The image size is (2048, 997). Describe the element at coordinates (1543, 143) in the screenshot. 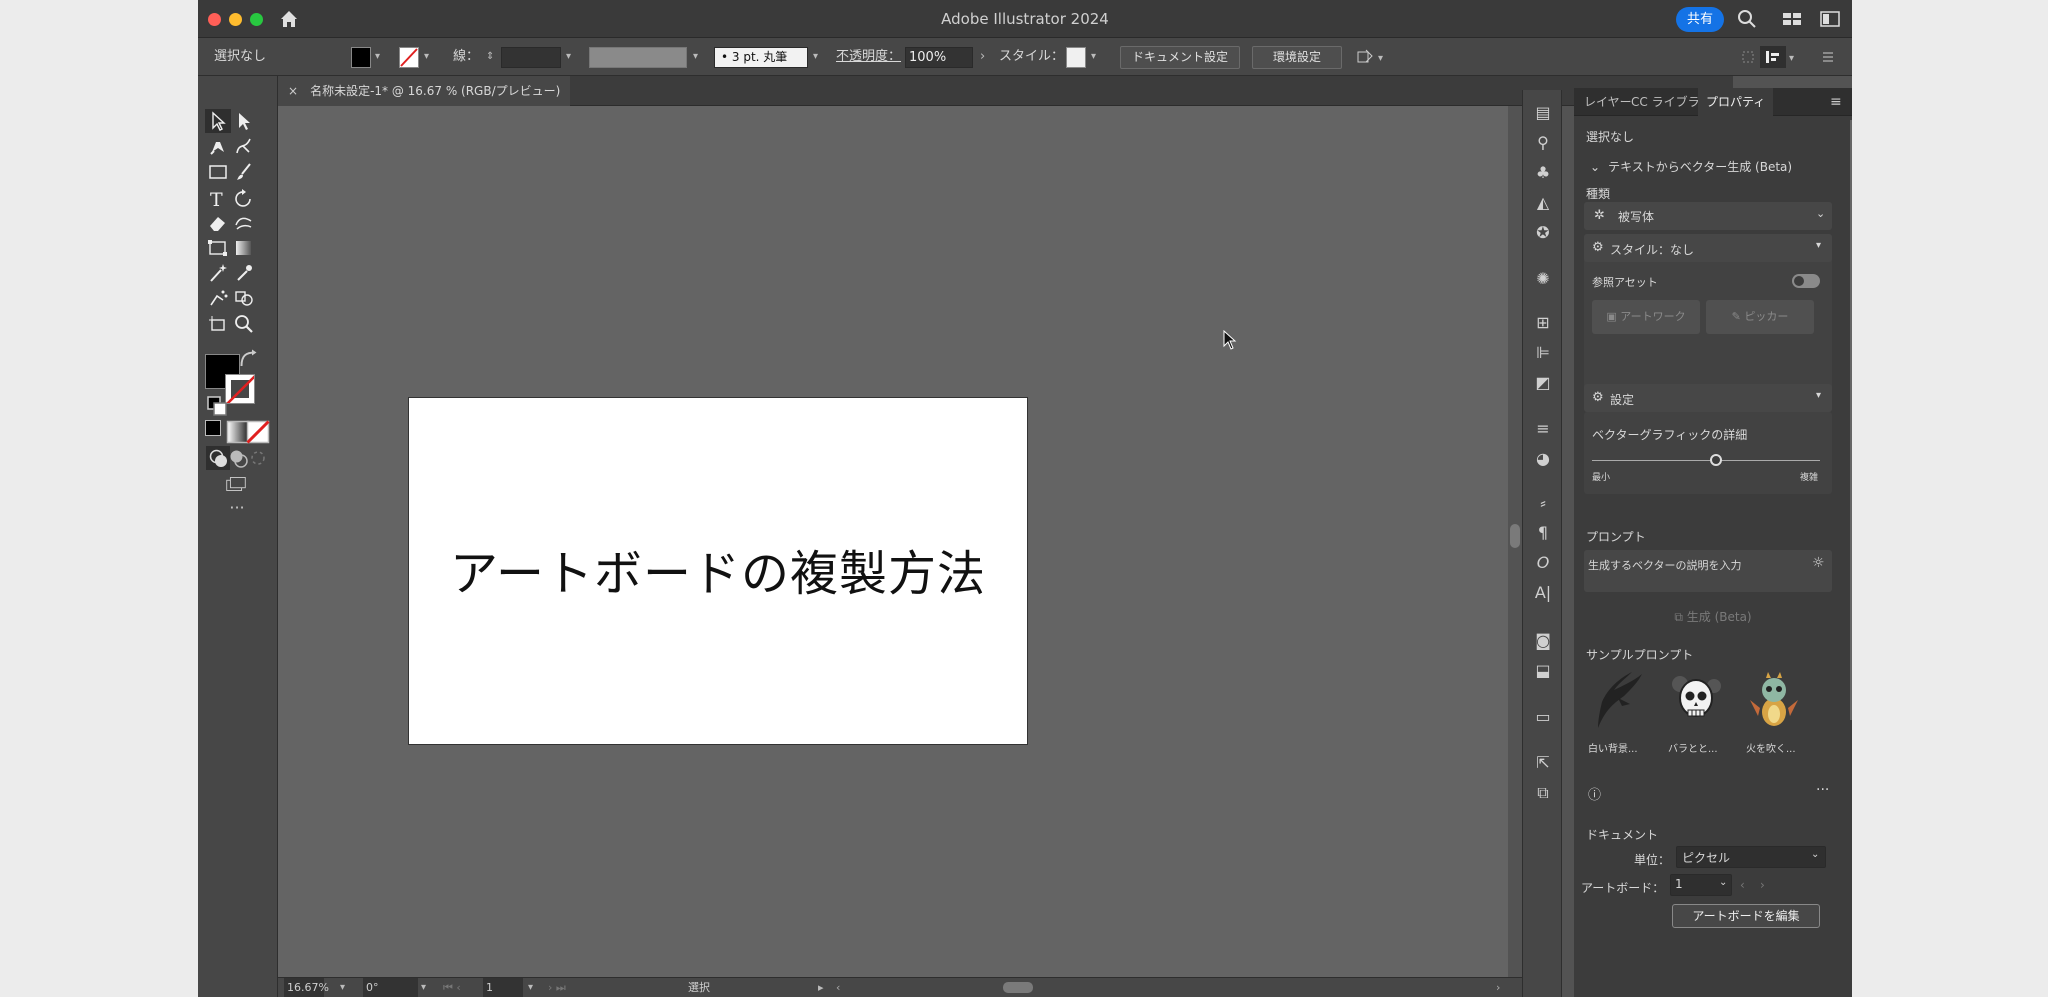

I see `puppet-warp-icon: ⚲` at that location.